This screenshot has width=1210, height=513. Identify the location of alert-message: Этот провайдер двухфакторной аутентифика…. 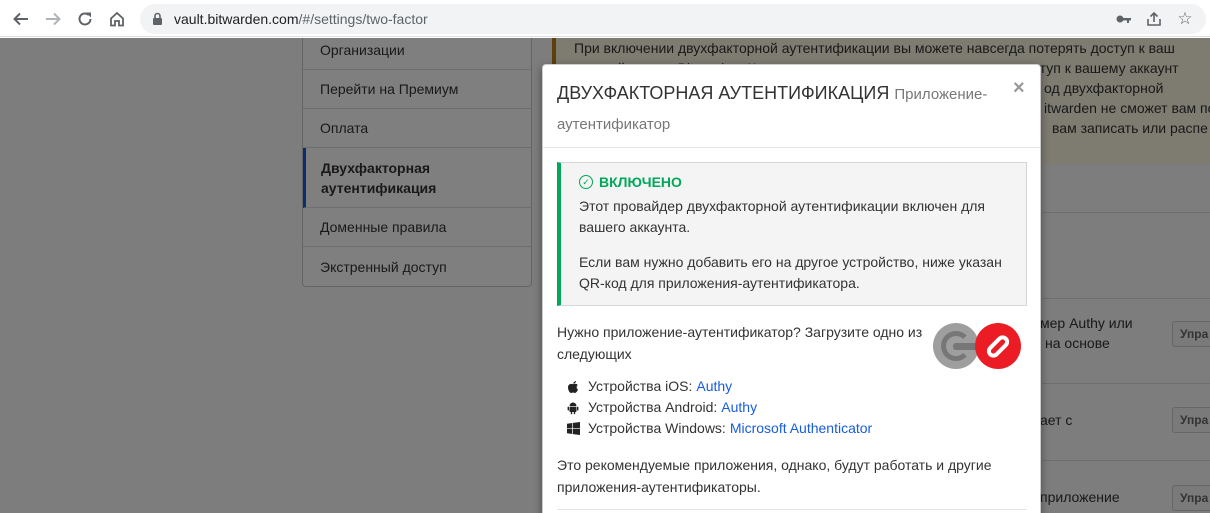
(782, 216).